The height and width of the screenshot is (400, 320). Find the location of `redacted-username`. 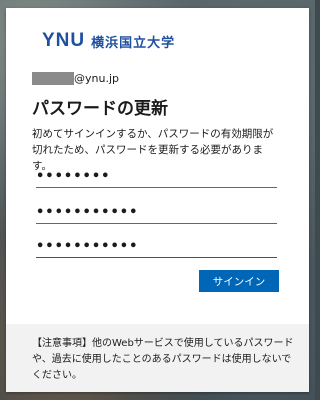

redacted-username is located at coordinates (53, 78).